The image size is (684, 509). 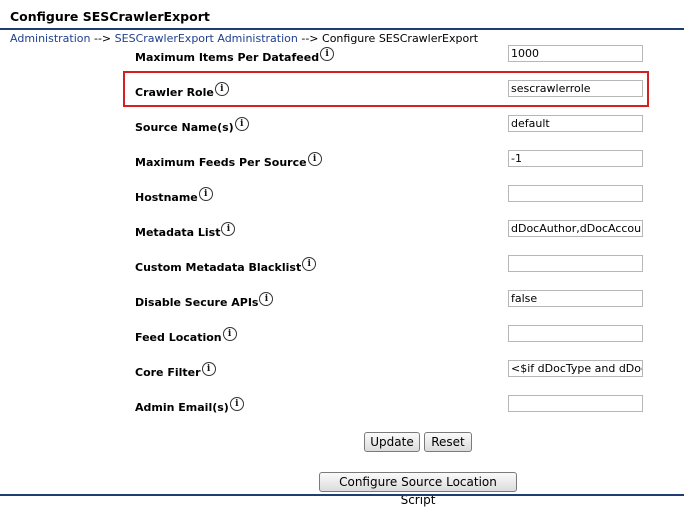 I want to click on field-label: Crawler Role i, so click(x=182, y=91).